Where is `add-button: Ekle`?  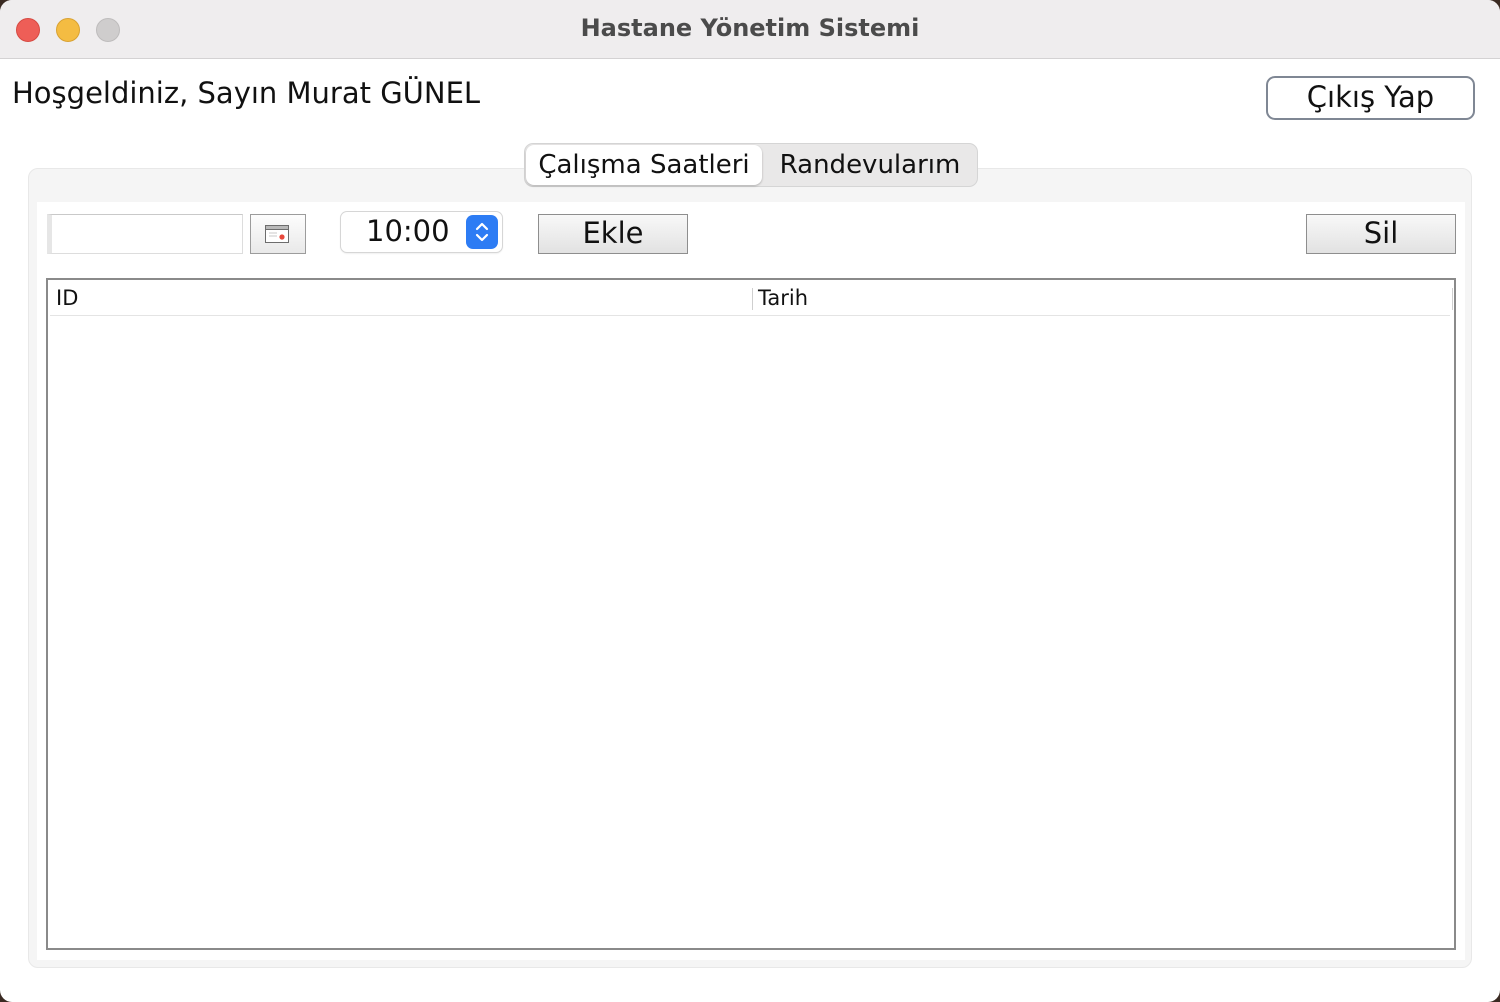 add-button: Ekle is located at coordinates (613, 234).